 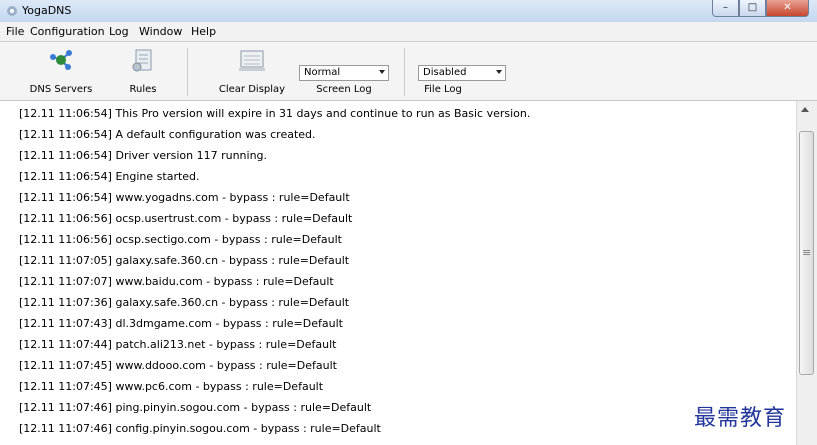 What do you see at coordinates (740, 418) in the screenshot?
I see `watermark: 最需教育` at bounding box center [740, 418].